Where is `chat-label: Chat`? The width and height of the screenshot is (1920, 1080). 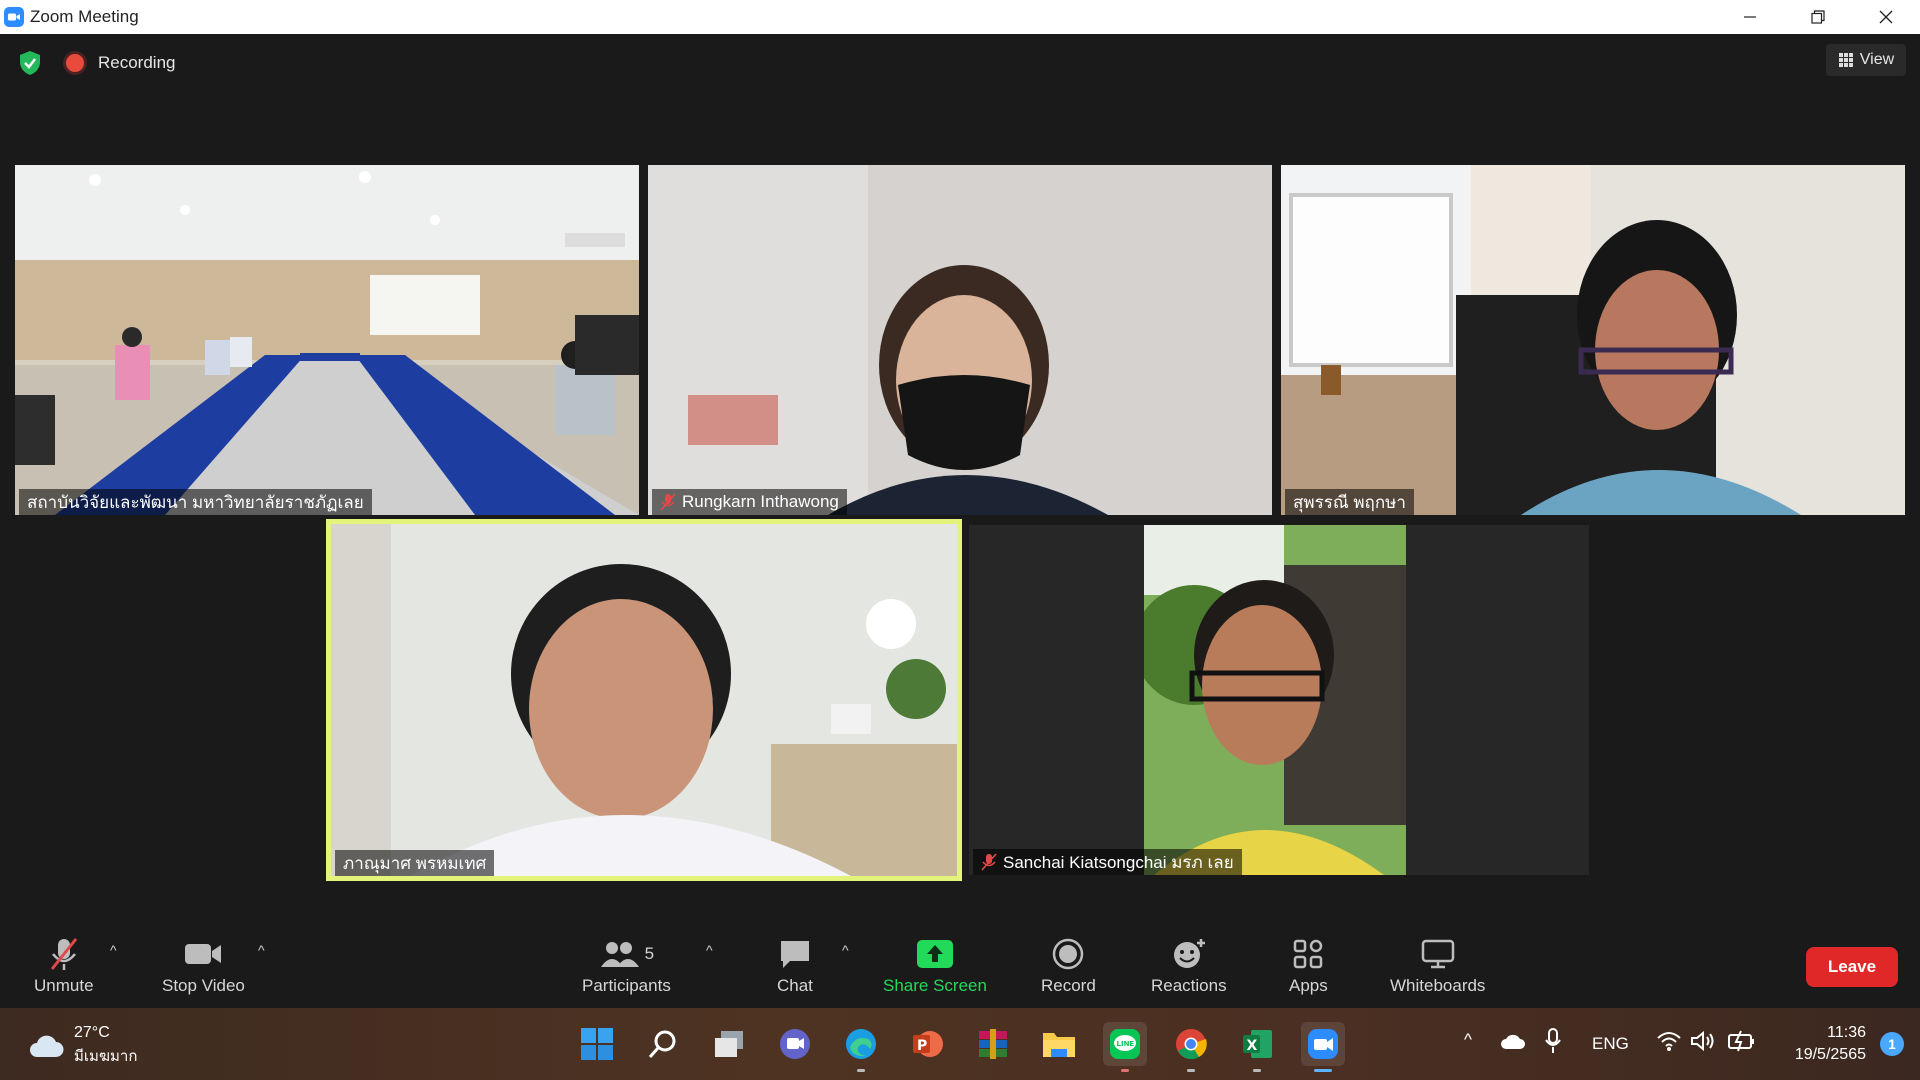
chat-label: Chat is located at coordinates (795, 985).